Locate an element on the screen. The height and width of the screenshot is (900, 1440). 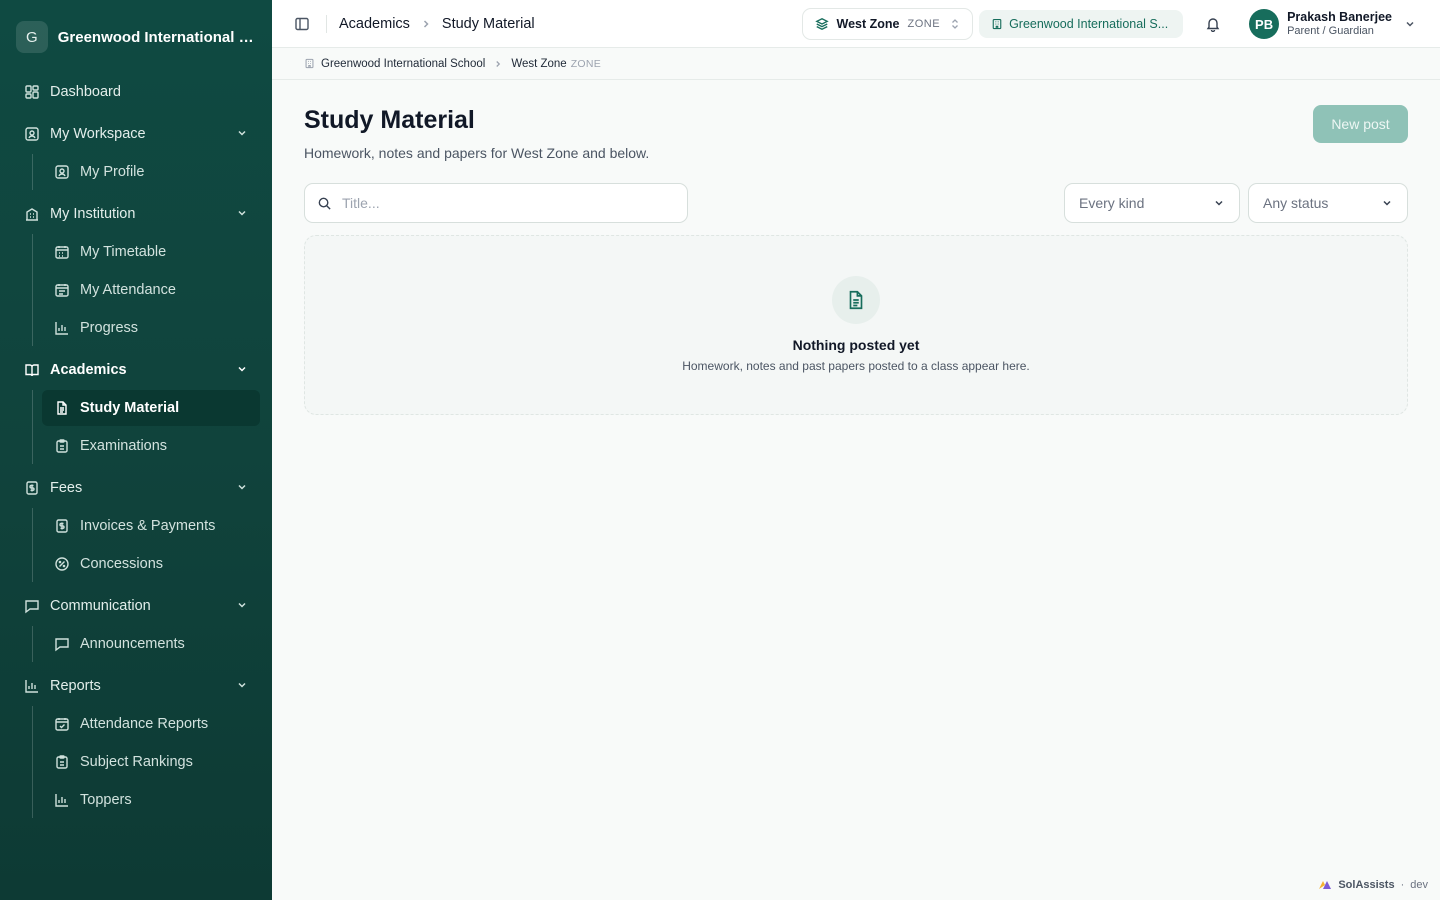
layers-icon is located at coordinates (821, 24).